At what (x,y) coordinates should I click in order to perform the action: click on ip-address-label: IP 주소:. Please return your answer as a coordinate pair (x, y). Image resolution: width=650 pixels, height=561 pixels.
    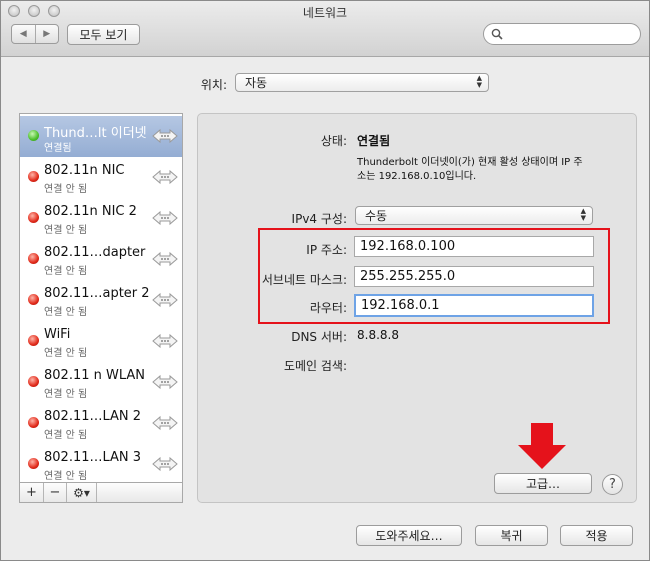
    Looking at the image, I should click on (326, 250).